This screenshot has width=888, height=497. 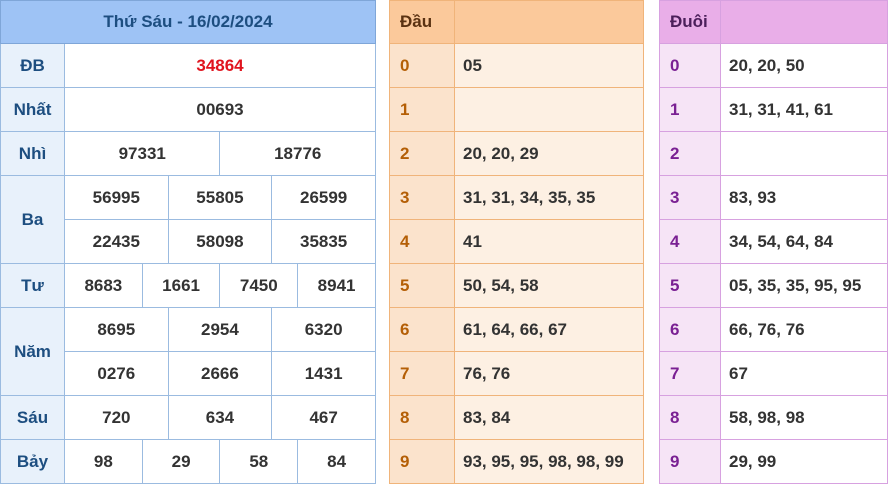 I want to click on digit-values: 31, 31, 41, 61, so click(x=804, y=109).